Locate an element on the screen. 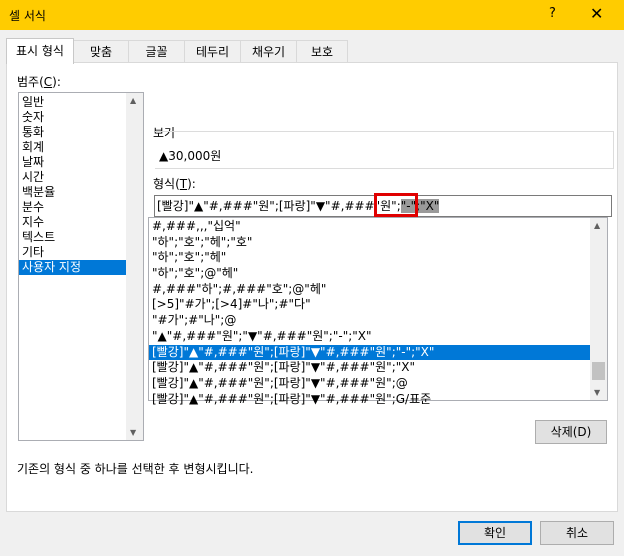 The height and width of the screenshot is (556, 624). help-button: ? is located at coordinates (552, 13).